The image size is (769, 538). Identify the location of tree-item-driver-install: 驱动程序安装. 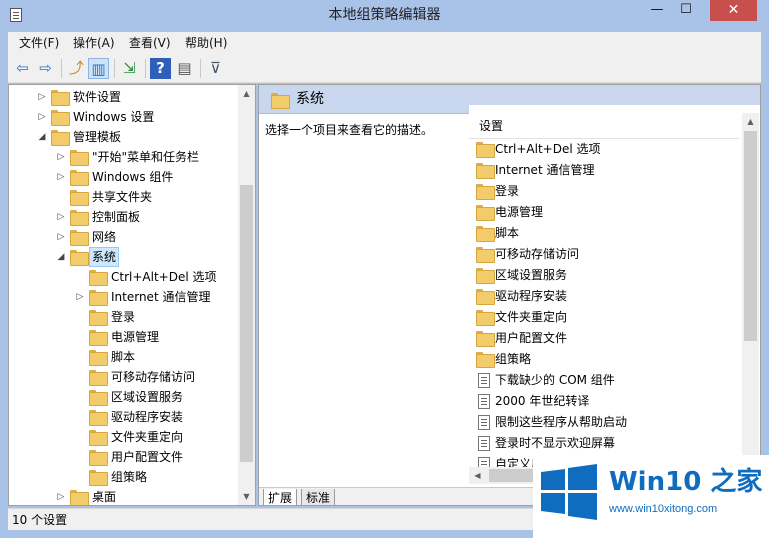
(123, 417).